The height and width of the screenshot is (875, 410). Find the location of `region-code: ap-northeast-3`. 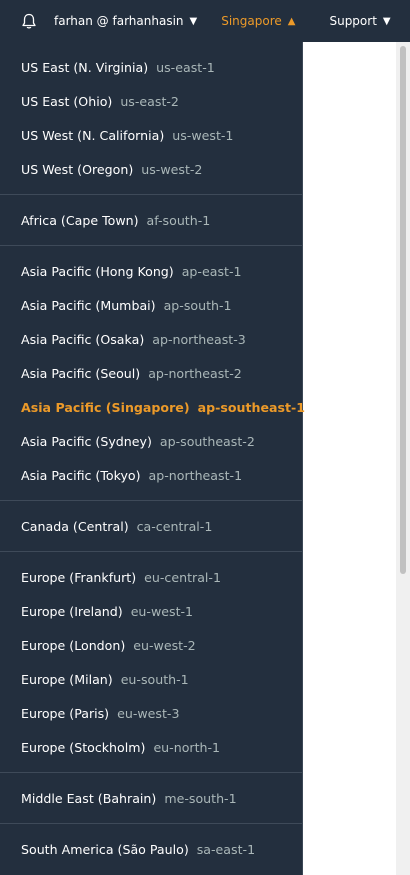

region-code: ap-northeast-3 is located at coordinates (199, 339).